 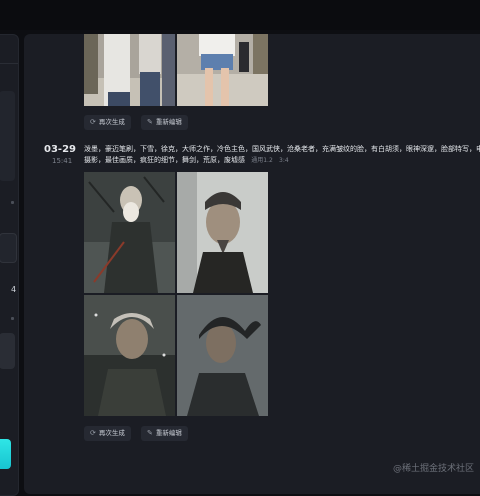 What do you see at coordinates (9, 63) in the screenshot?
I see `sidebar-divider` at bounding box center [9, 63].